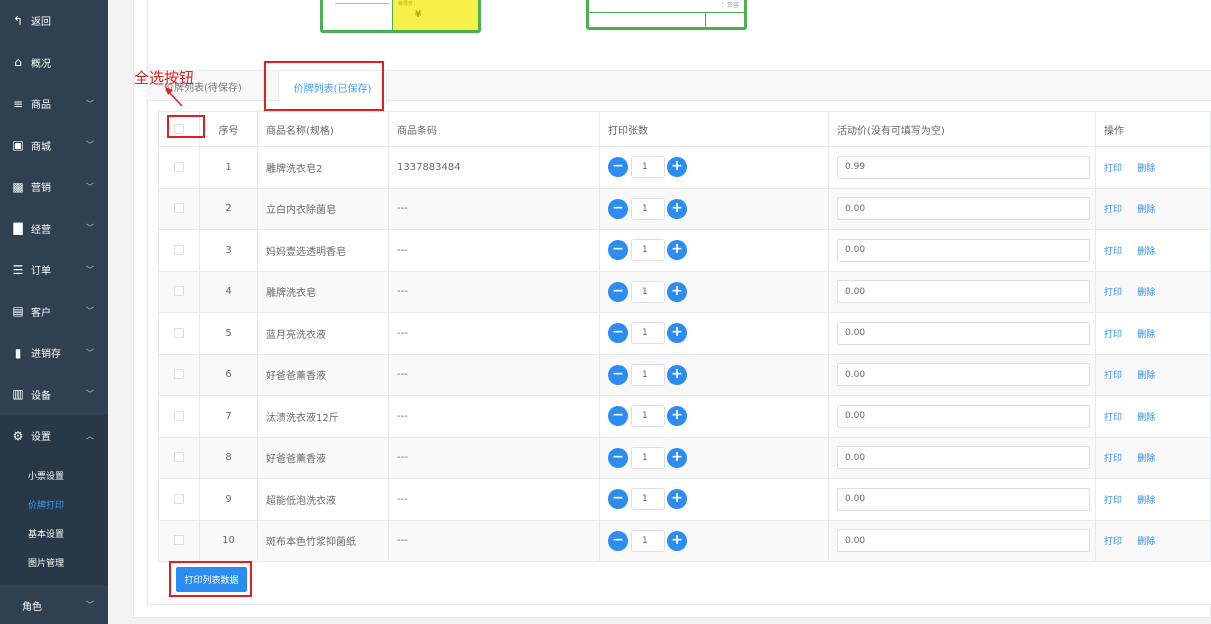 This screenshot has width=1211, height=624. What do you see at coordinates (90, 605) in the screenshot?
I see `chevron-down-icon: ﹀` at bounding box center [90, 605].